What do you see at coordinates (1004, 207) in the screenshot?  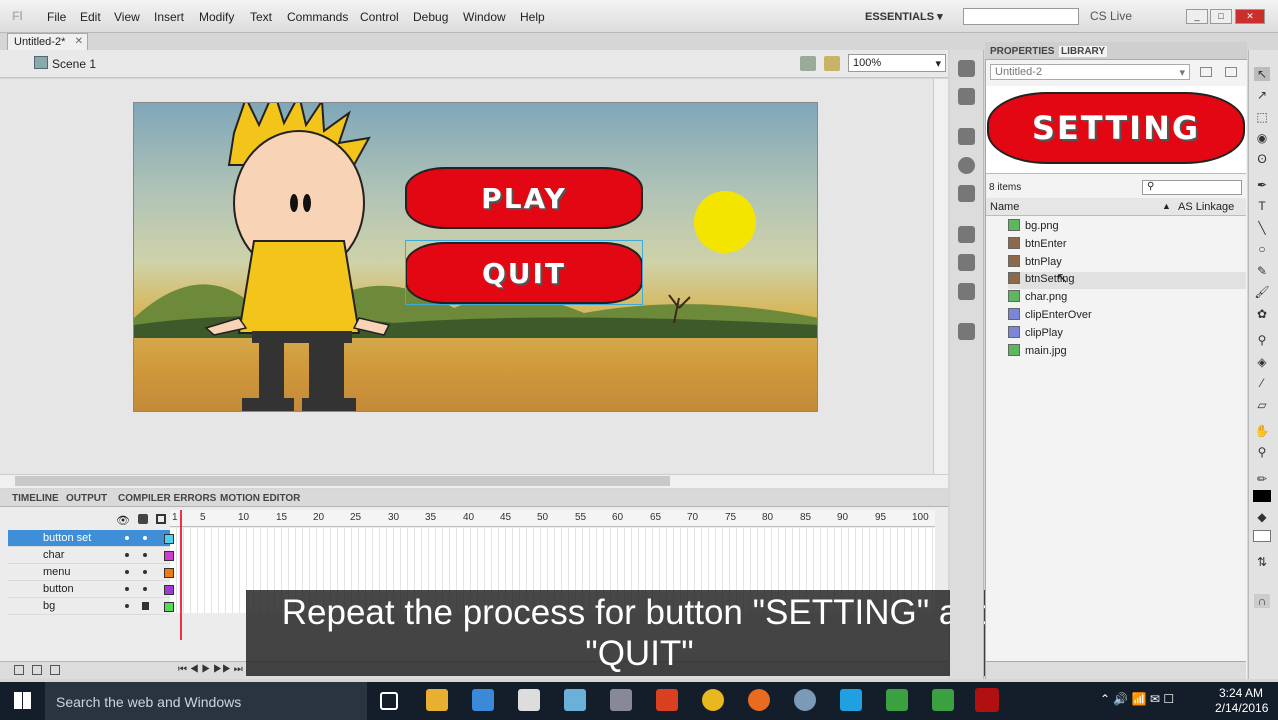 I see `column-name: Name` at bounding box center [1004, 207].